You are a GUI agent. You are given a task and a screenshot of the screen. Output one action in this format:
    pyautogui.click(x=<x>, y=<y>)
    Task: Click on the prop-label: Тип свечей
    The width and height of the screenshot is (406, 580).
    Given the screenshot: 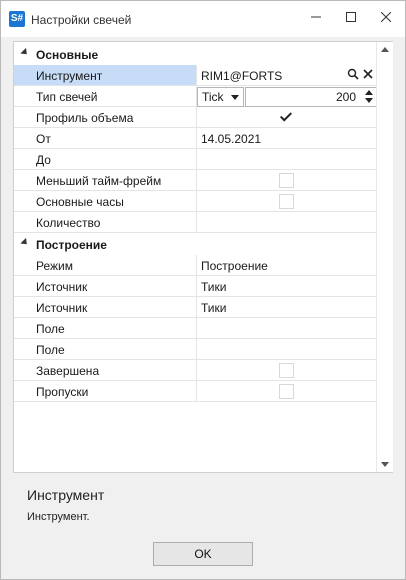 What is the action you would take?
    pyautogui.click(x=67, y=97)
    